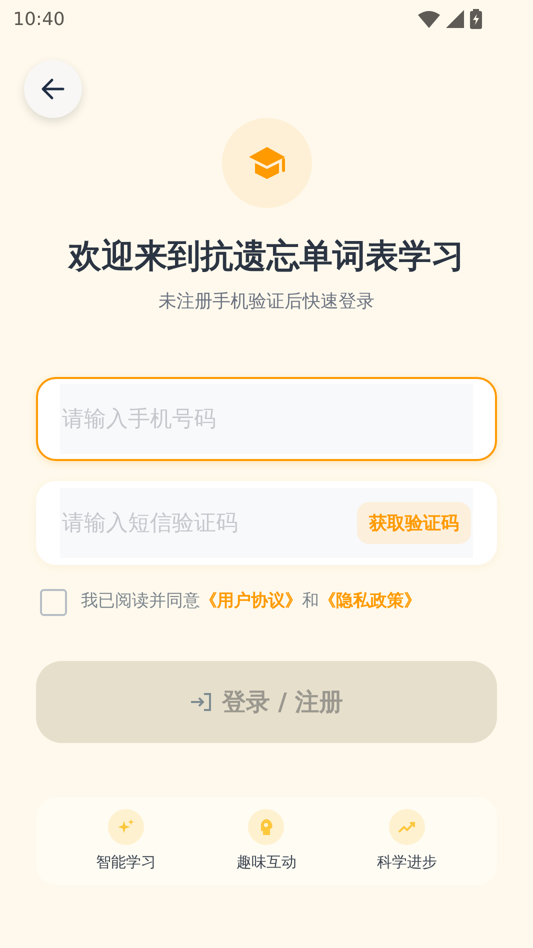  I want to click on sparkles-icon, so click(126, 826).